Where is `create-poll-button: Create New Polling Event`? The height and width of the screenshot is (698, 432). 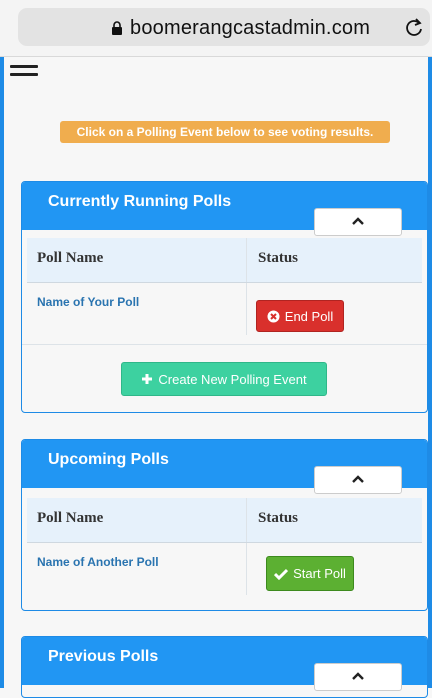 create-poll-button: Create New Polling Event is located at coordinates (224, 379).